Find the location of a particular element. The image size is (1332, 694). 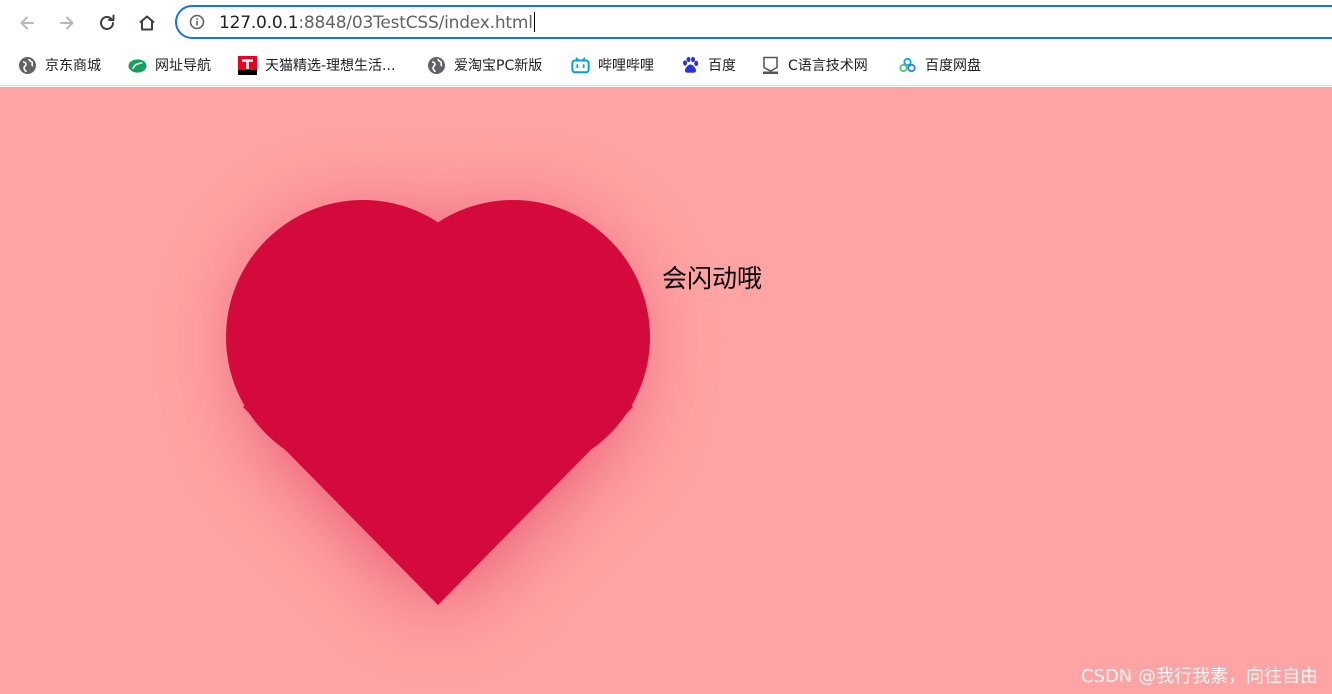

arrow-left-icon is located at coordinates (27, 23).